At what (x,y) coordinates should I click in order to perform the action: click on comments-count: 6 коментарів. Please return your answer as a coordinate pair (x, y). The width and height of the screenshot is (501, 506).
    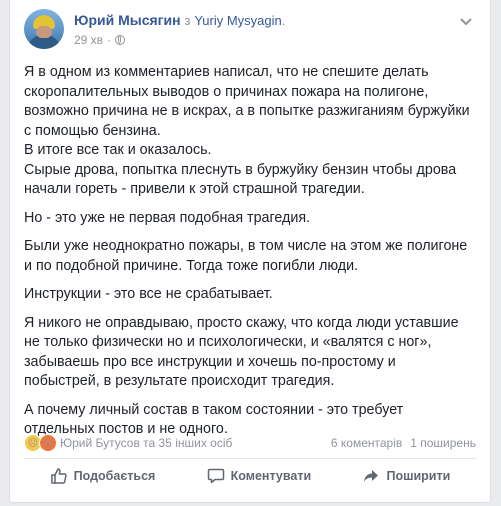
    Looking at the image, I should click on (366, 443).